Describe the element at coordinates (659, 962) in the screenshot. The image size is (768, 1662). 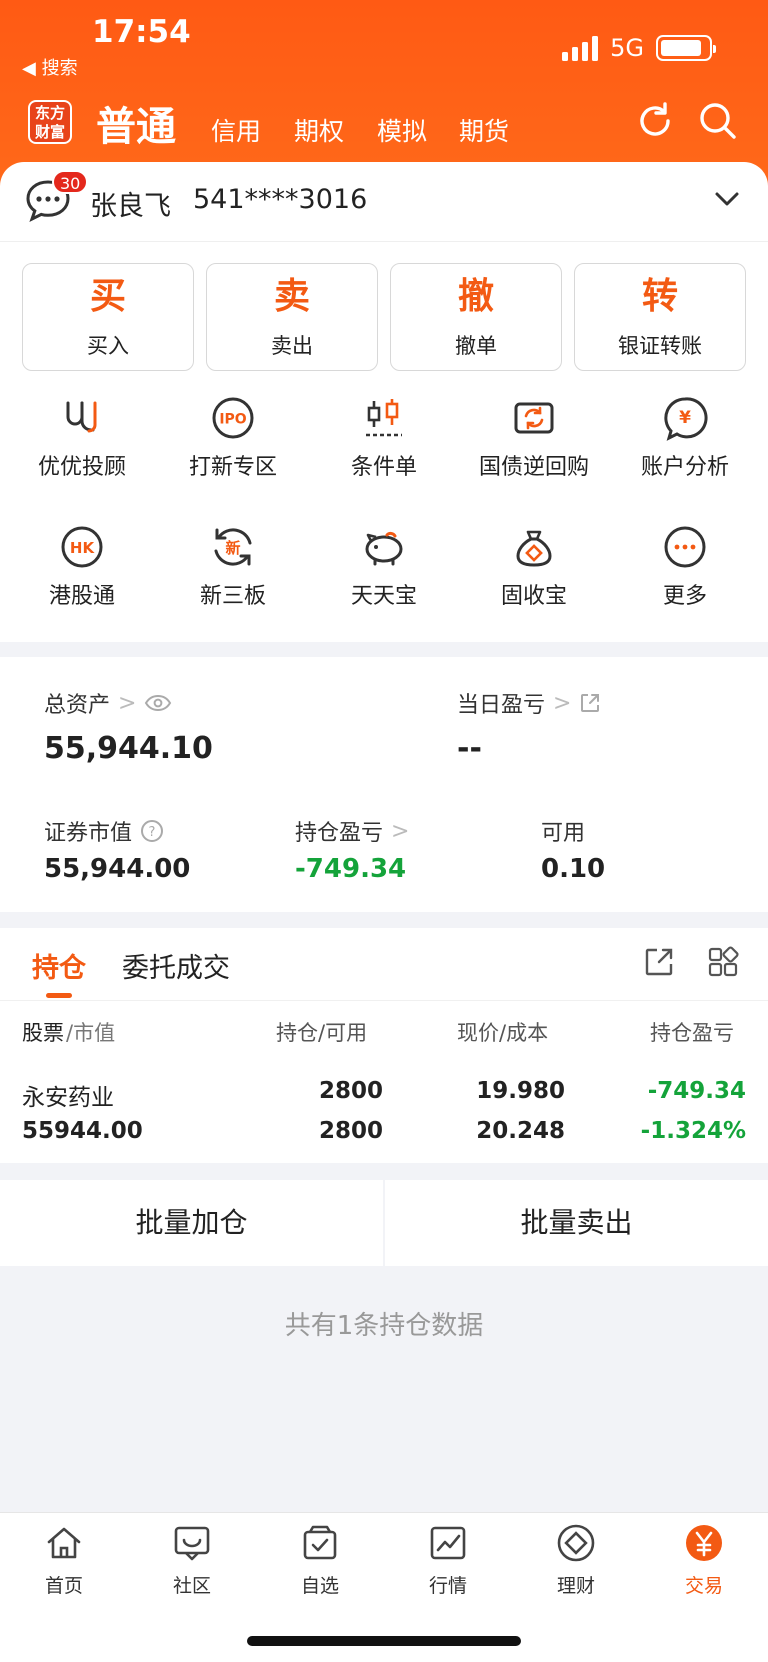
I see `share-icon` at that location.